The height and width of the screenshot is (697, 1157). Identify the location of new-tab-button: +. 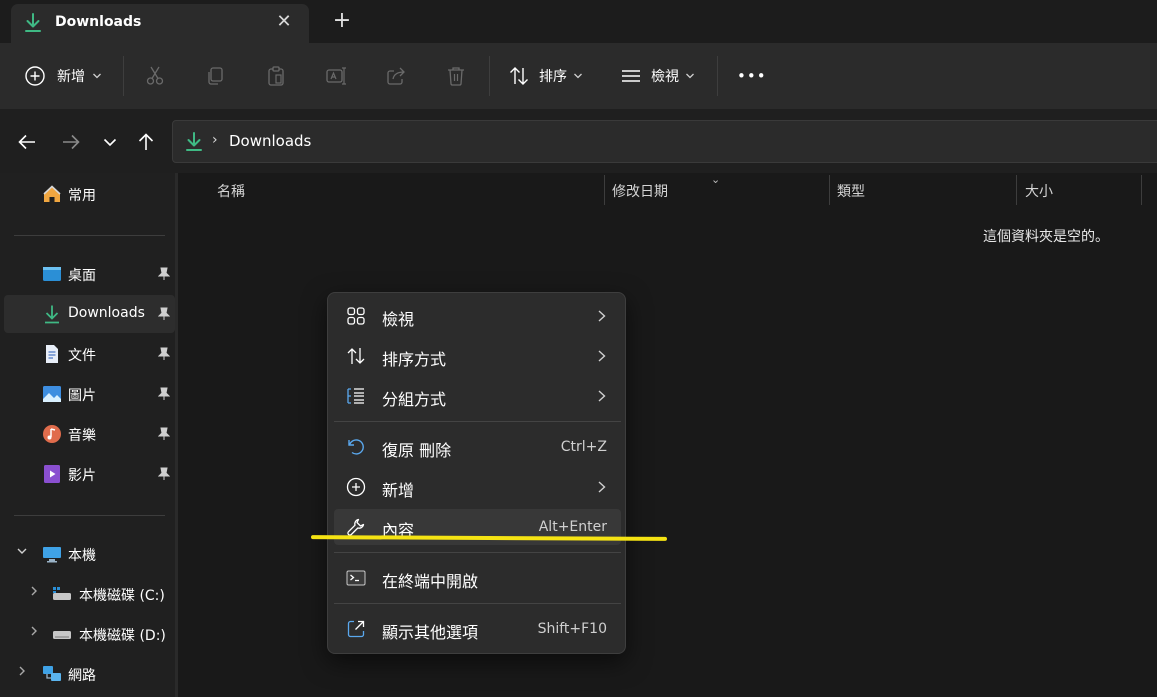
(342, 21).